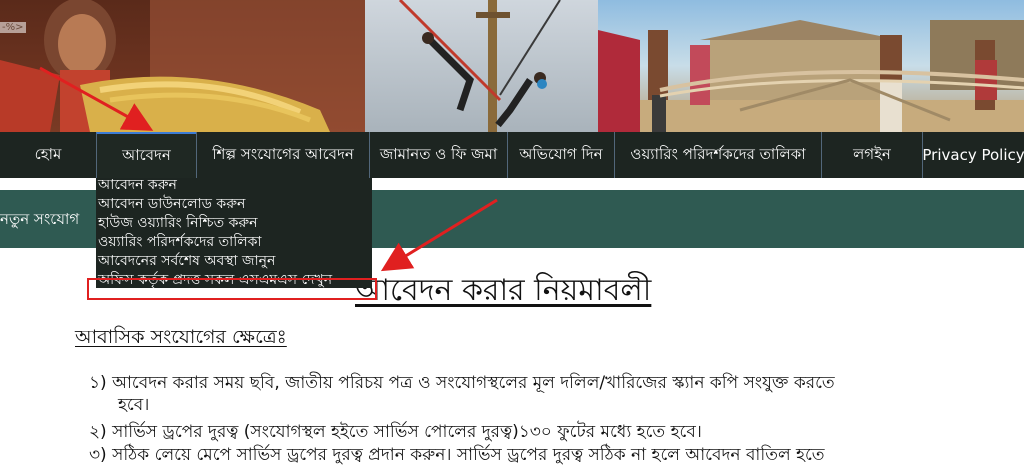 The height and width of the screenshot is (466, 1024). What do you see at coordinates (232, 289) in the screenshot?
I see `annotation-highlight-box` at bounding box center [232, 289].